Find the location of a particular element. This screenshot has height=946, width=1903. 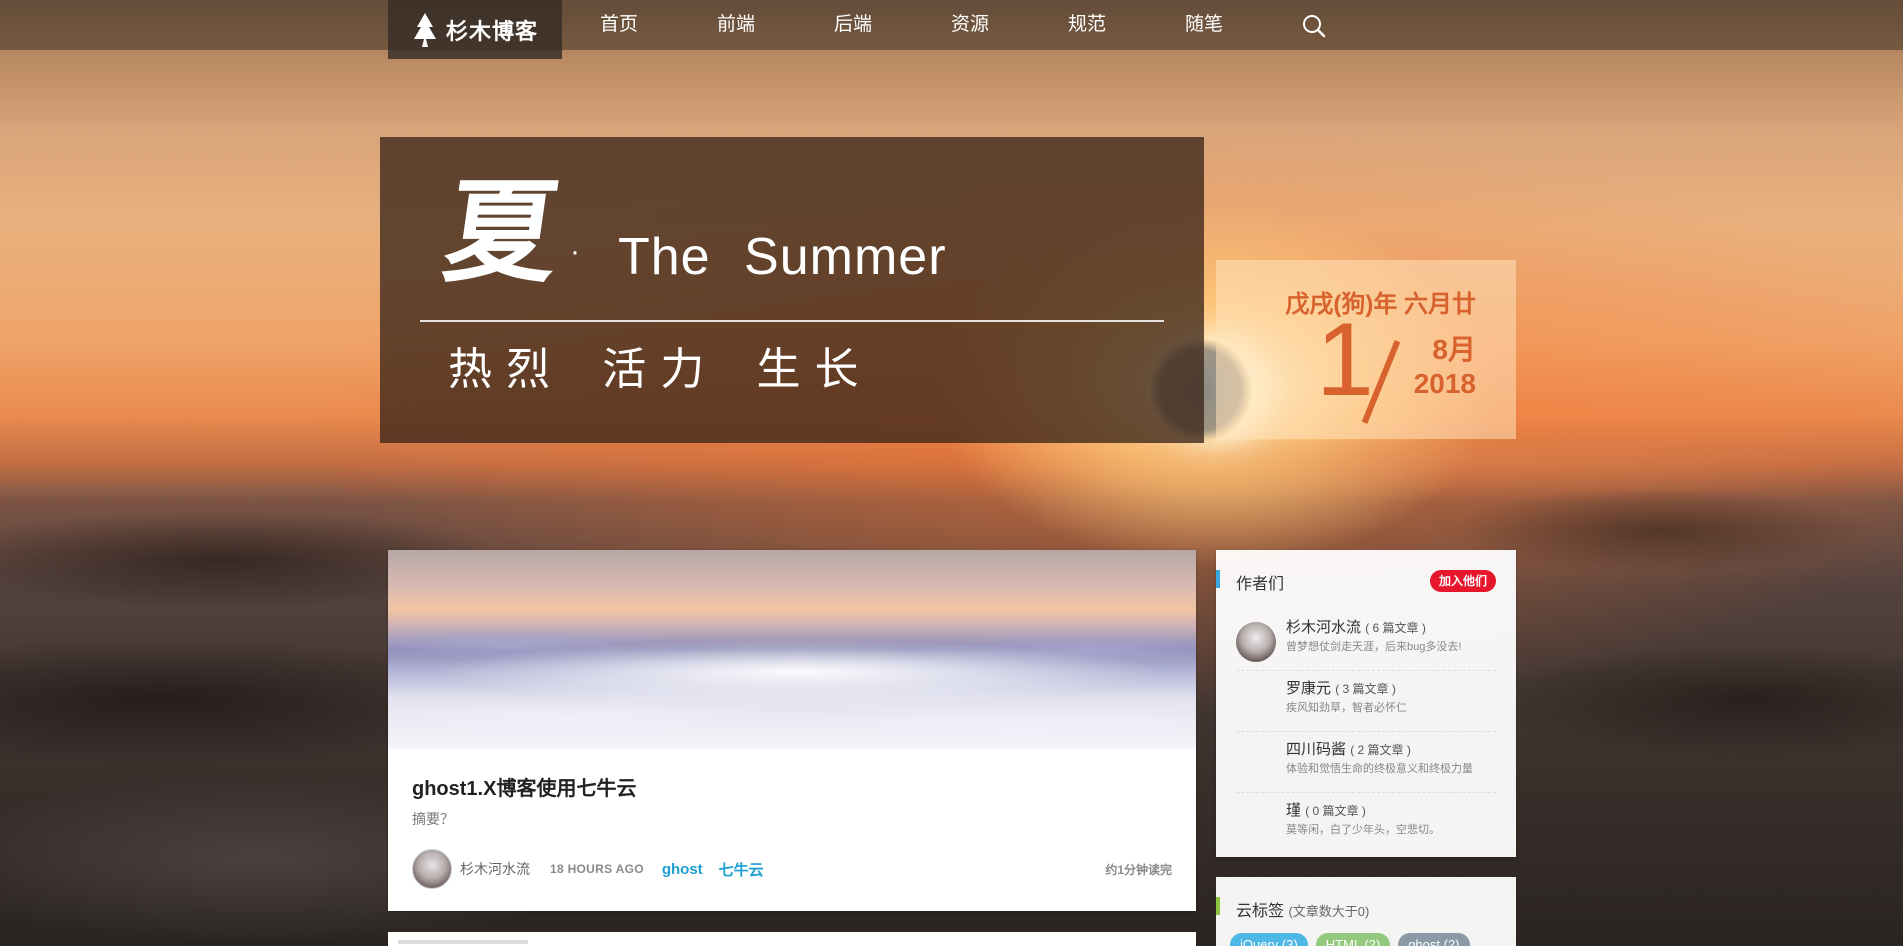

tree-logo-icon is located at coordinates (425, 29).